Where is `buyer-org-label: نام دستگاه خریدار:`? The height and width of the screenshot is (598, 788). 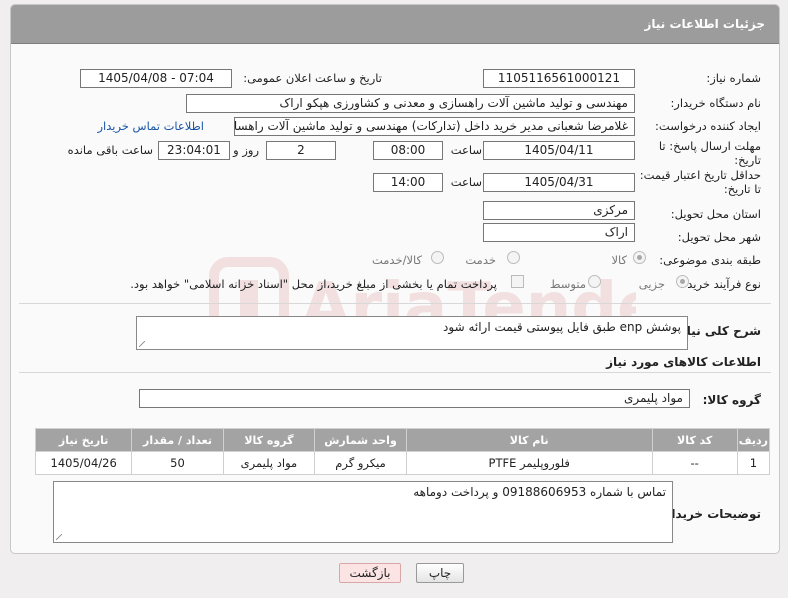 buyer-org-label: نام دستگاه خریدار: is located at coordinates (715, 103).